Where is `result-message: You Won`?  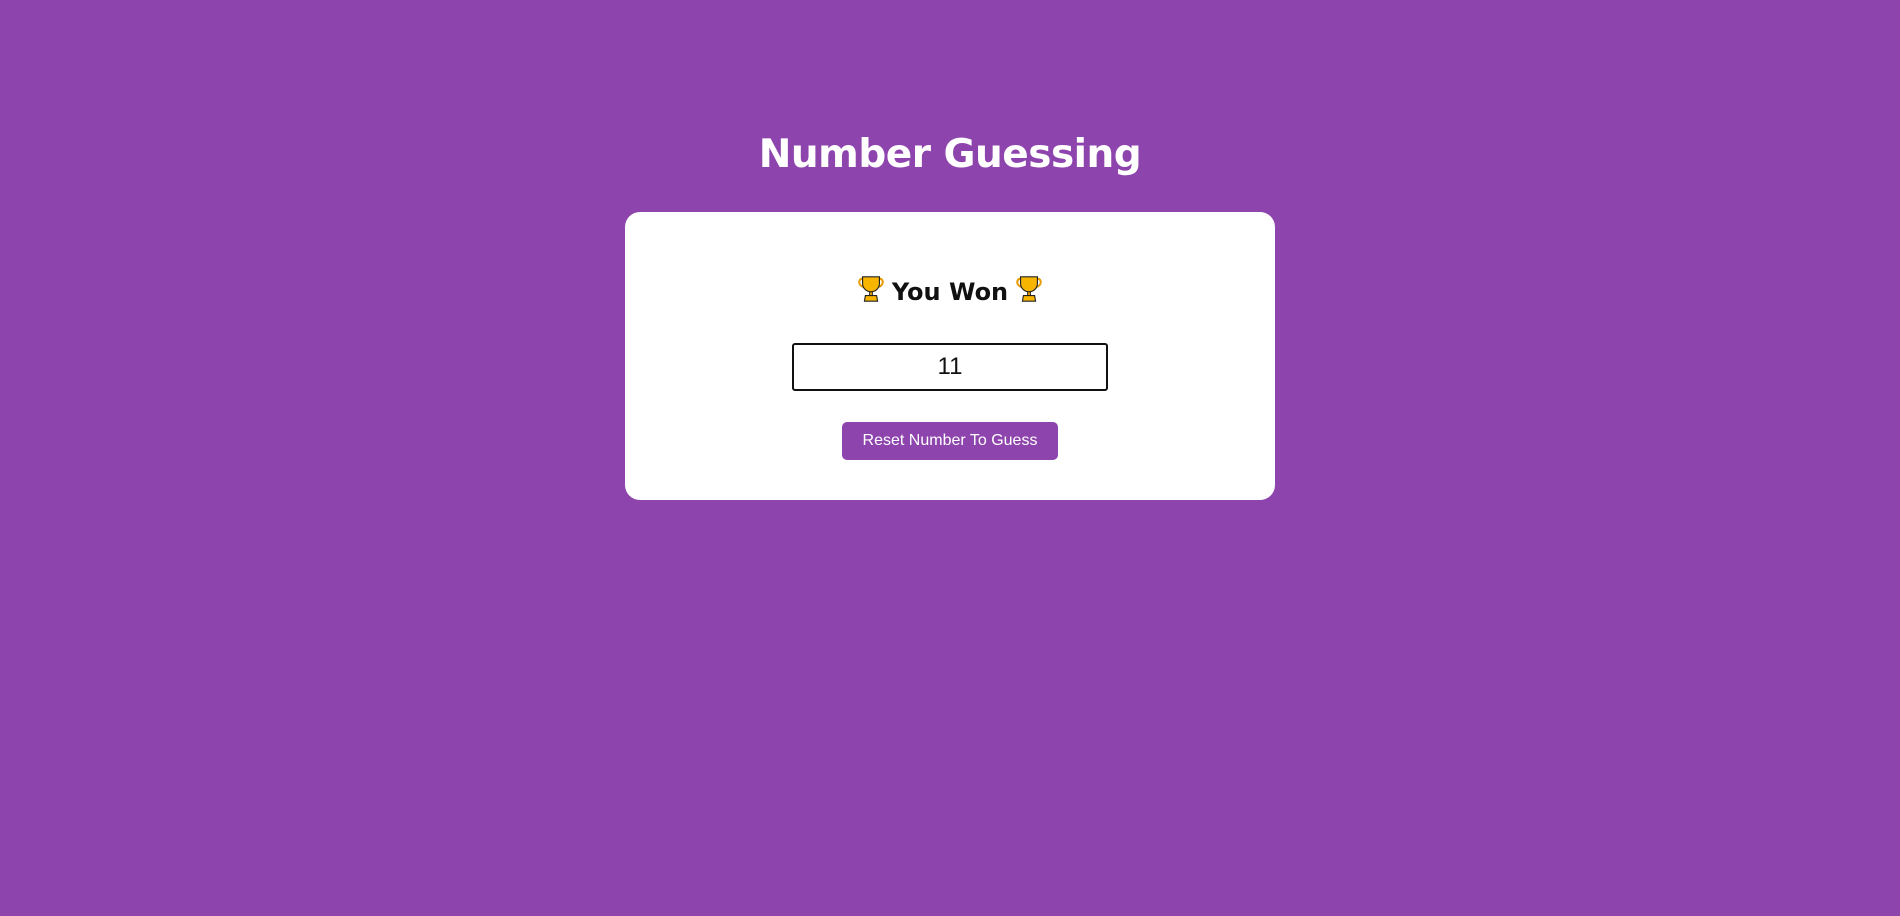
result-message: You Won is located at coordinates (950, 291).